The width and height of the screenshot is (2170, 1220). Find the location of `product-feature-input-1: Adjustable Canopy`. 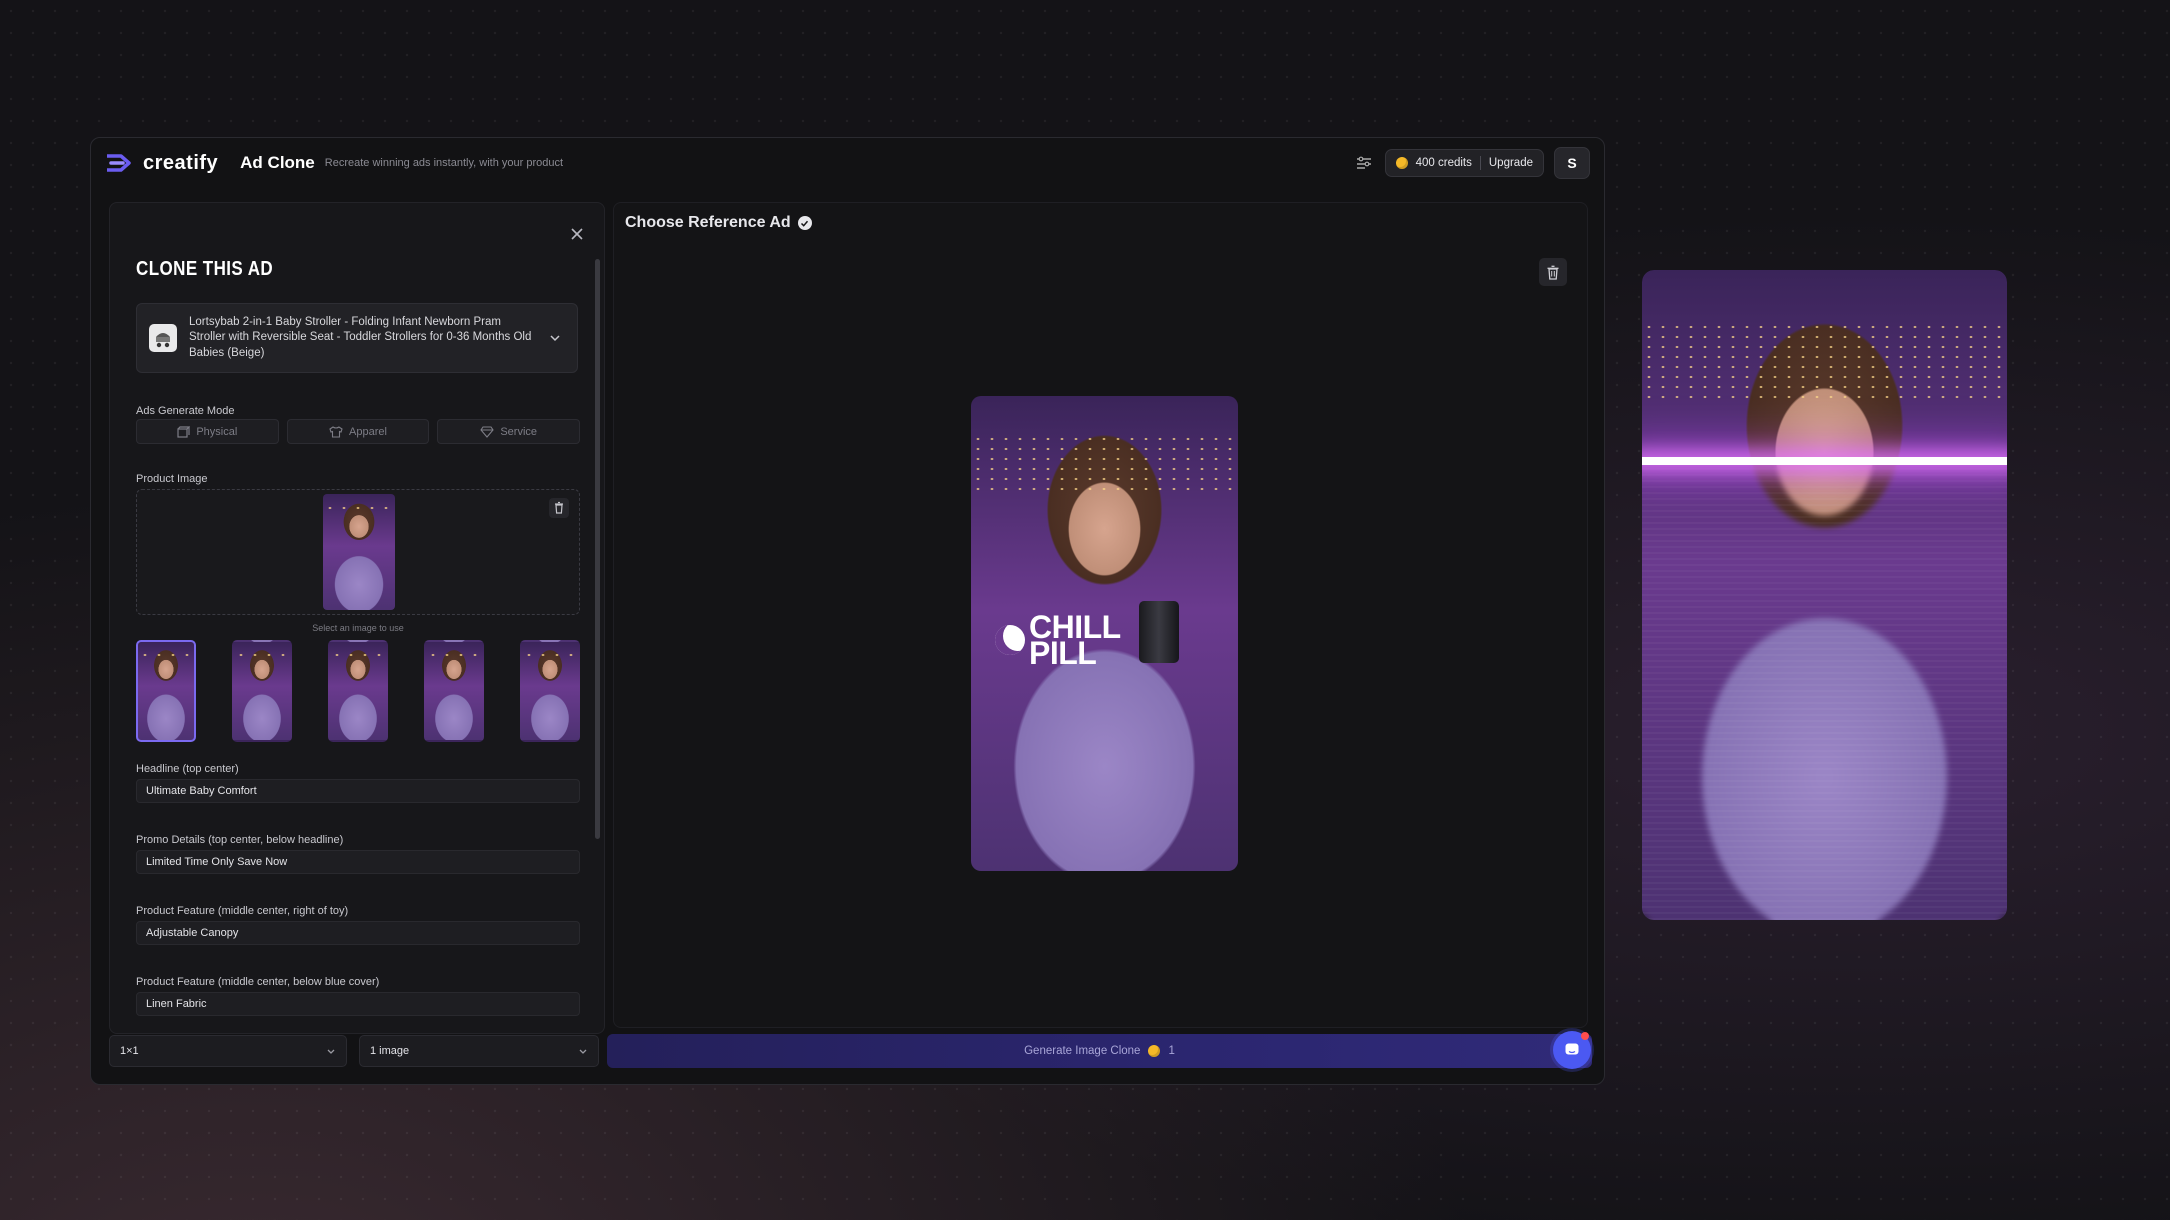

product-feature-input-1: Adjustable Canopy is located at coordinates (358, 933).